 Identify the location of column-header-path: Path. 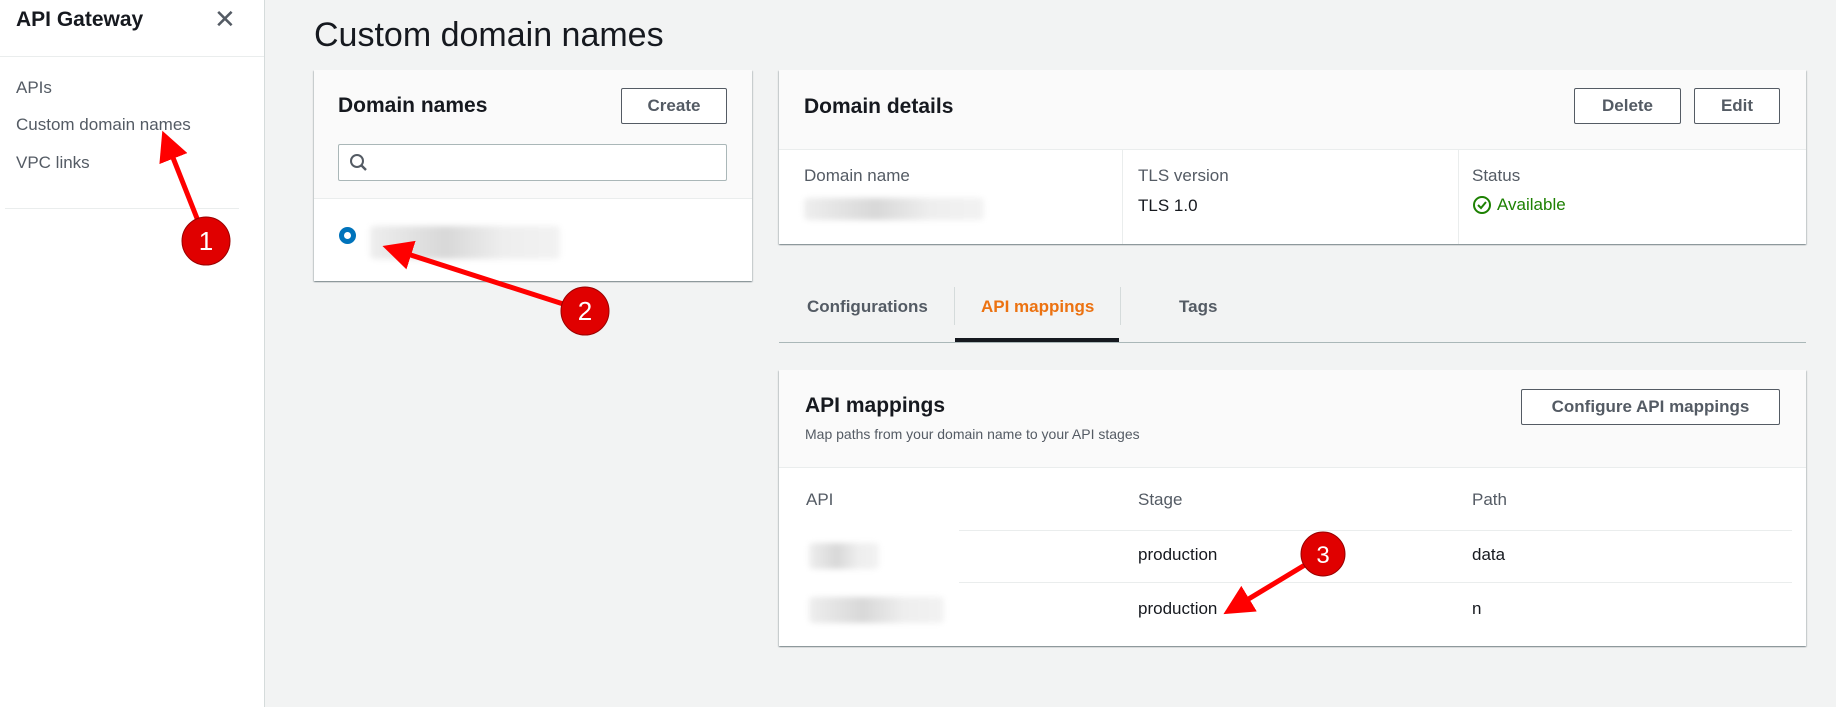
(1489, 499).